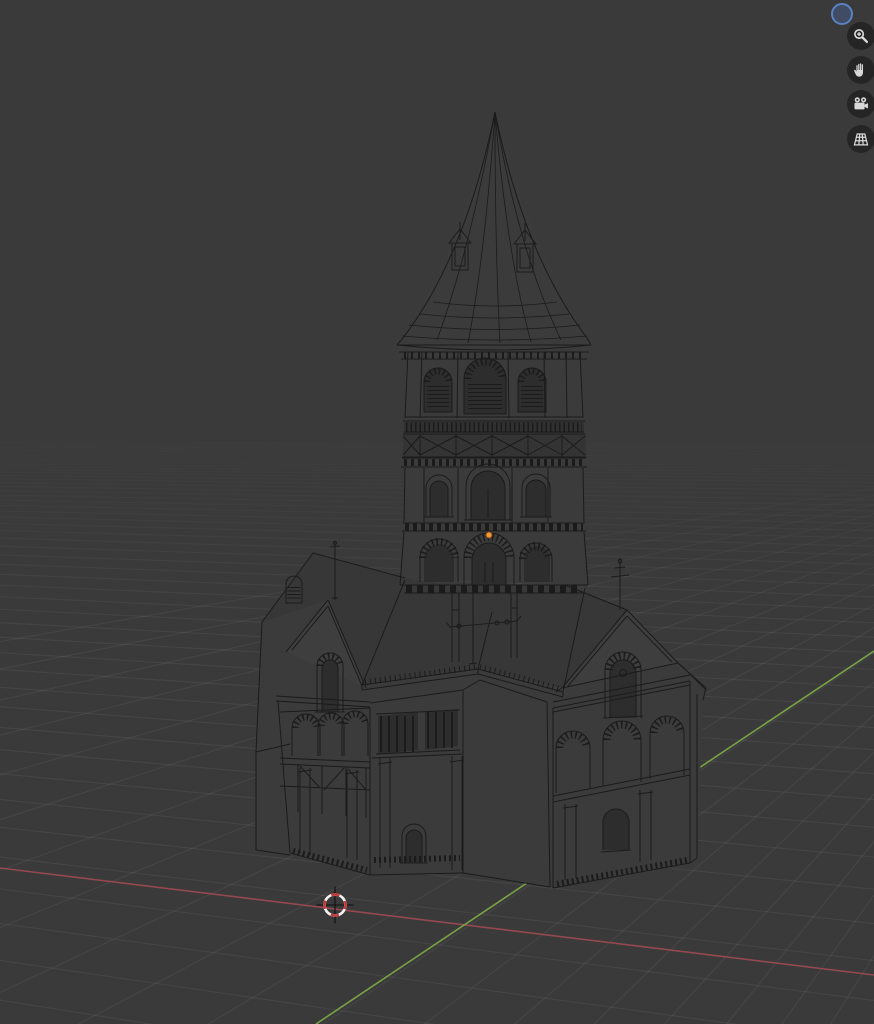 The image size is (874, 1024). I want to click on magnifier-plus-icon, so click(861, 36).